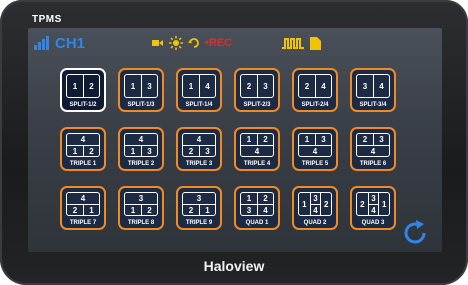 Image resolution: width=468 pixels, height=285 pixels. I want to click on mode-icons, so click(301, 43).